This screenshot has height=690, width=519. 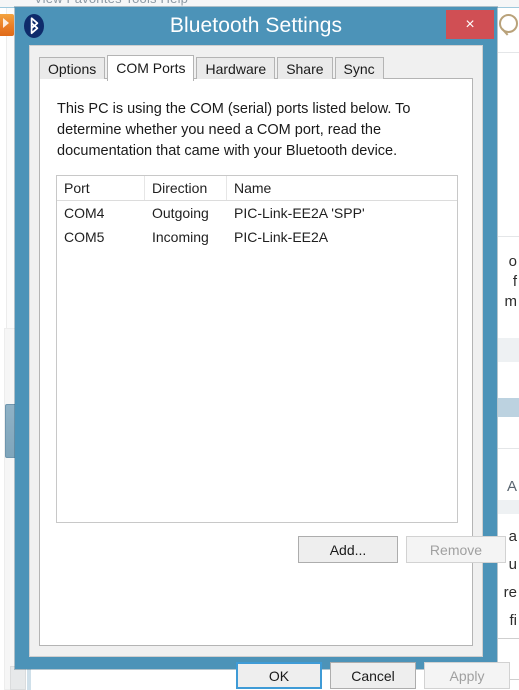 I want to click on background-text-fragment: m, so click(x=511, y=301).